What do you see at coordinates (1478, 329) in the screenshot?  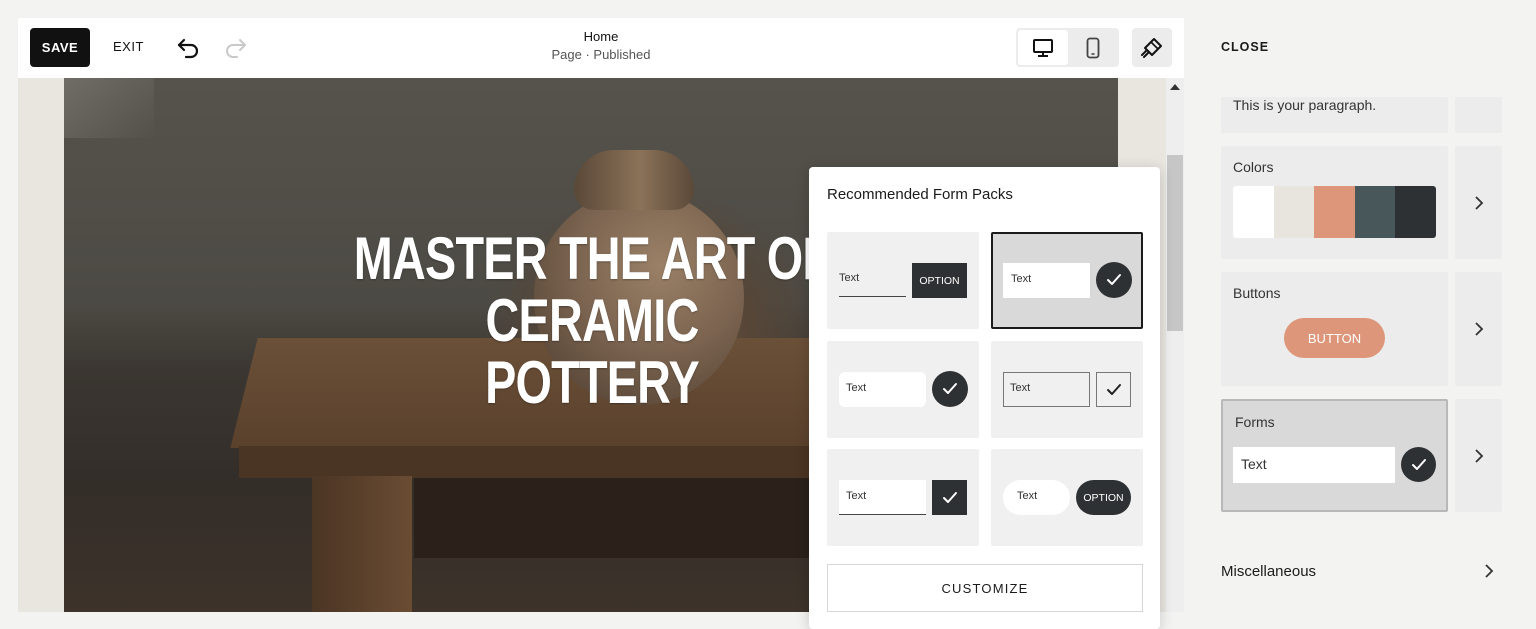 I see `buttons-chevron-right-icon` at bounding box center [1478, 329].